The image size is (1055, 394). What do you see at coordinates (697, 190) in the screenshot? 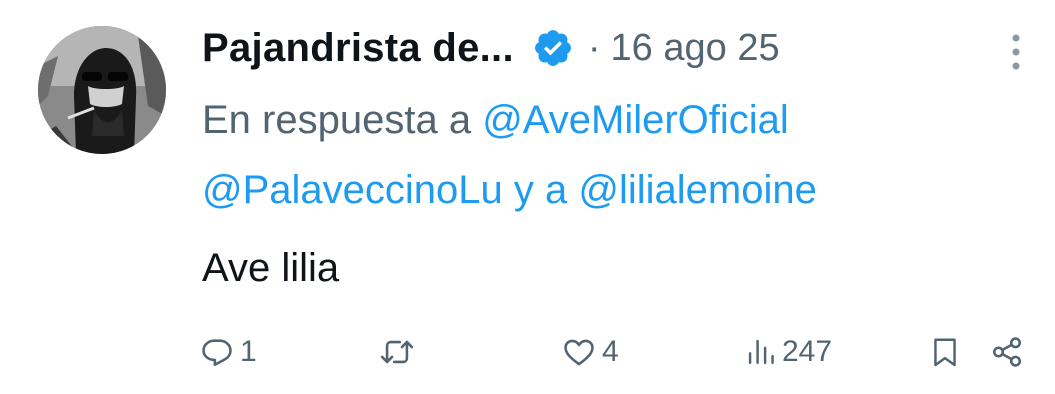
I see `reply-user-link: @lilialemoine` at bounding box center [697, 190].